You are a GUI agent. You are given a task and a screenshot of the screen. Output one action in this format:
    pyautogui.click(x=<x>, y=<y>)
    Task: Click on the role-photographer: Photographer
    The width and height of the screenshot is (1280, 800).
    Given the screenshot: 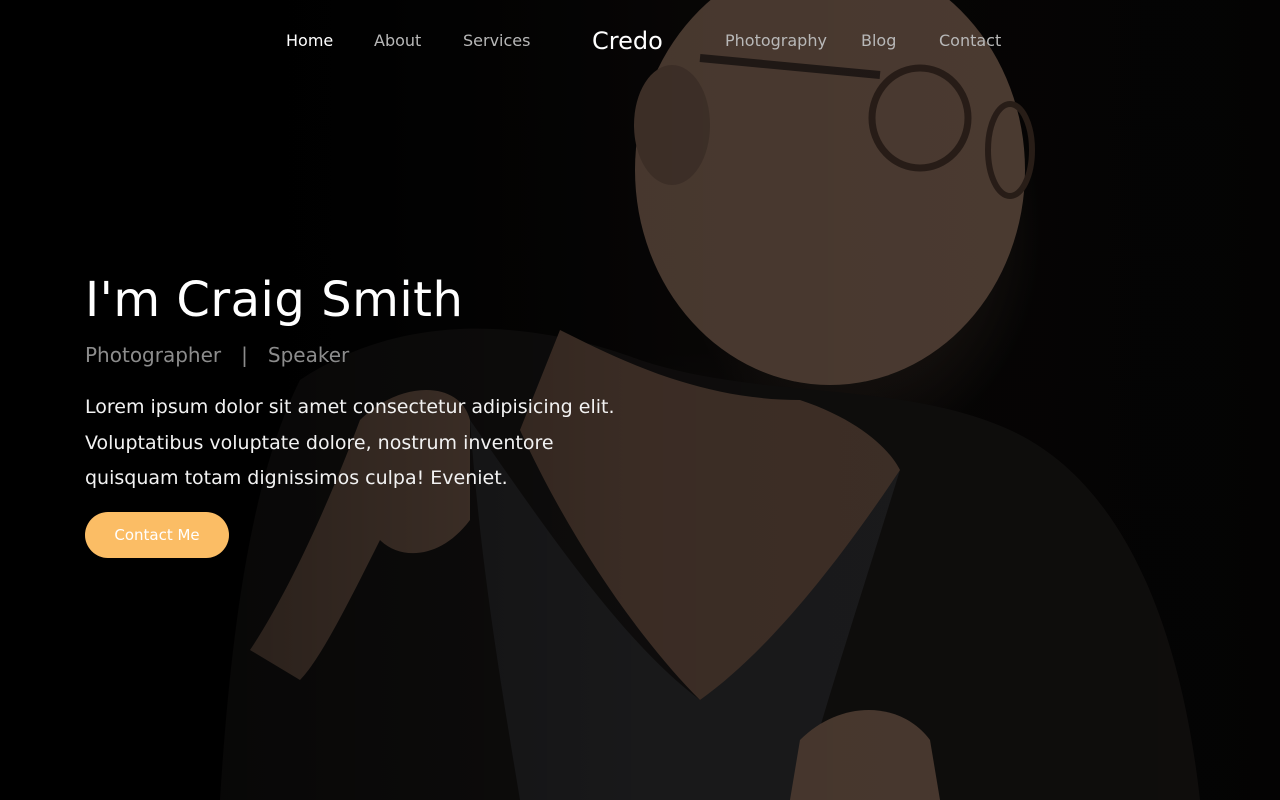 What is the action you would take?
    pyautogui.click(x=153, y=355)
    